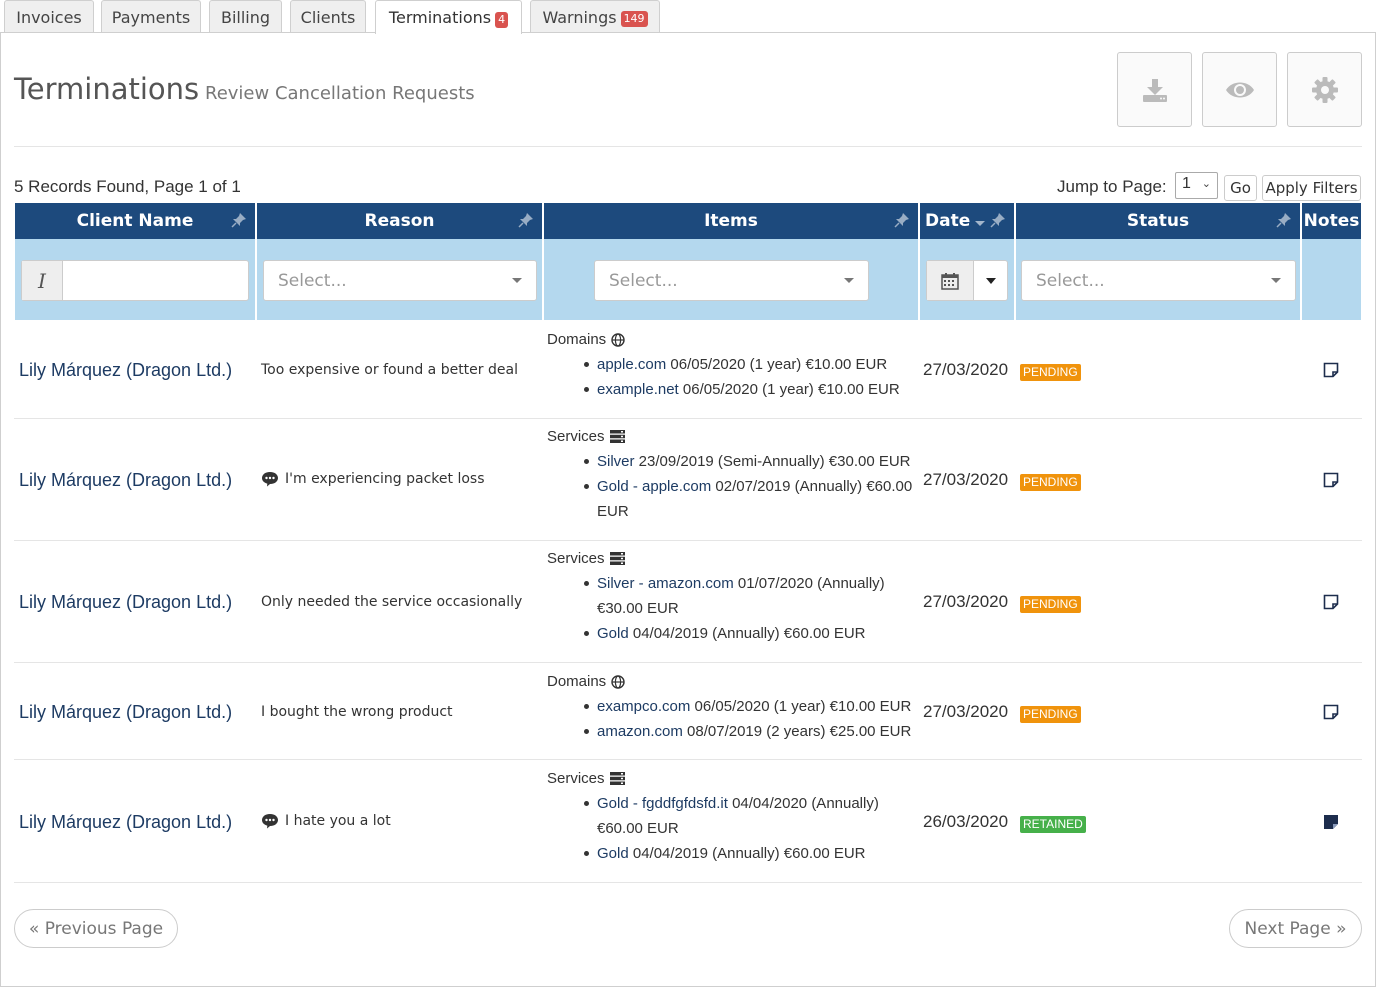  I want to click on item-link: example.net, so click(638, 389).